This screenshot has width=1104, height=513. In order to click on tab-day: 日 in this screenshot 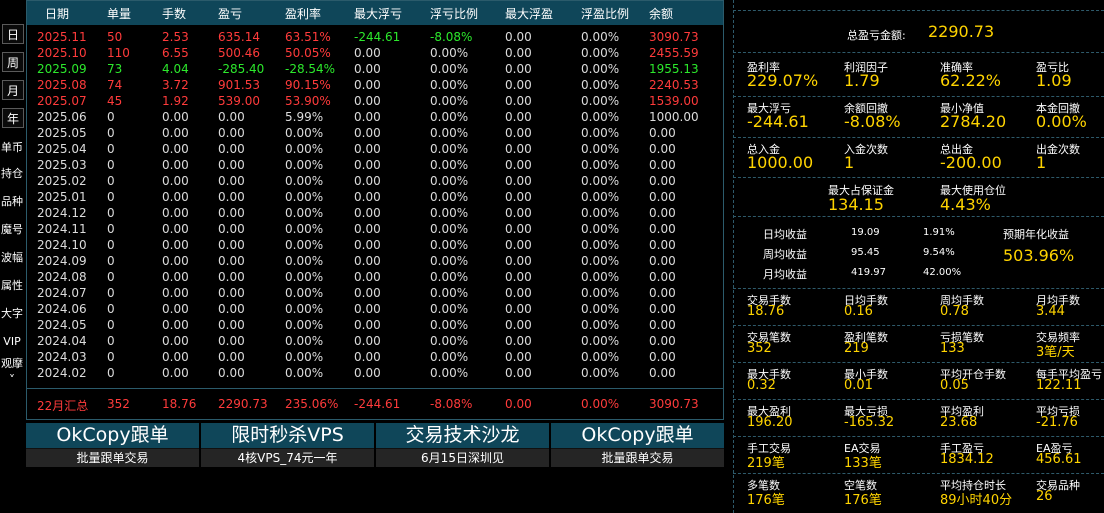, I will do `click(13, 34)`.